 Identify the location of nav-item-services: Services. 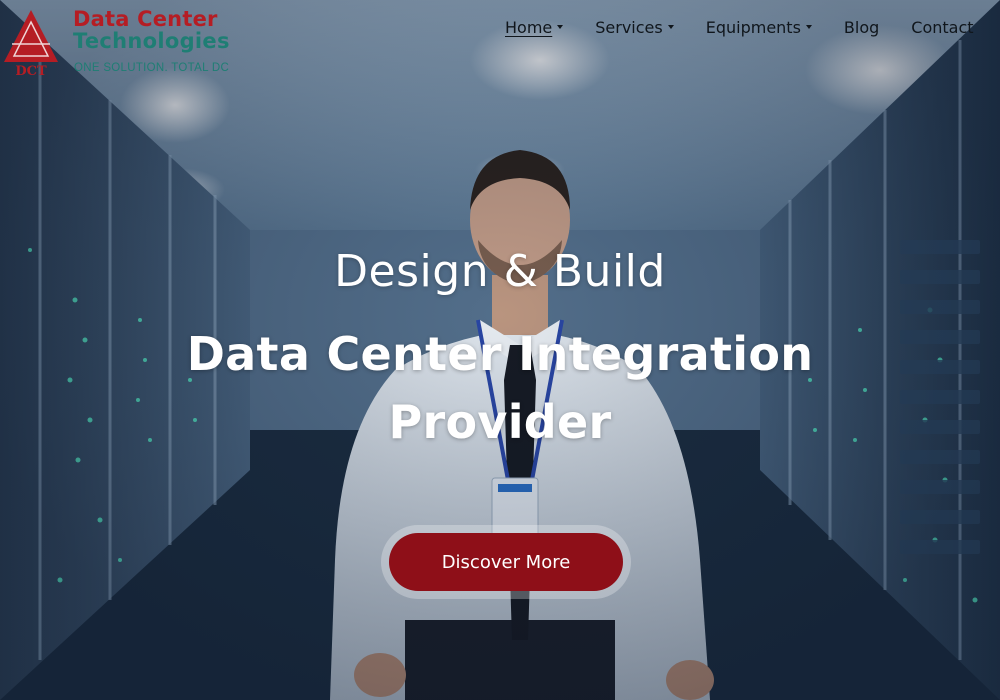
(634, 27).